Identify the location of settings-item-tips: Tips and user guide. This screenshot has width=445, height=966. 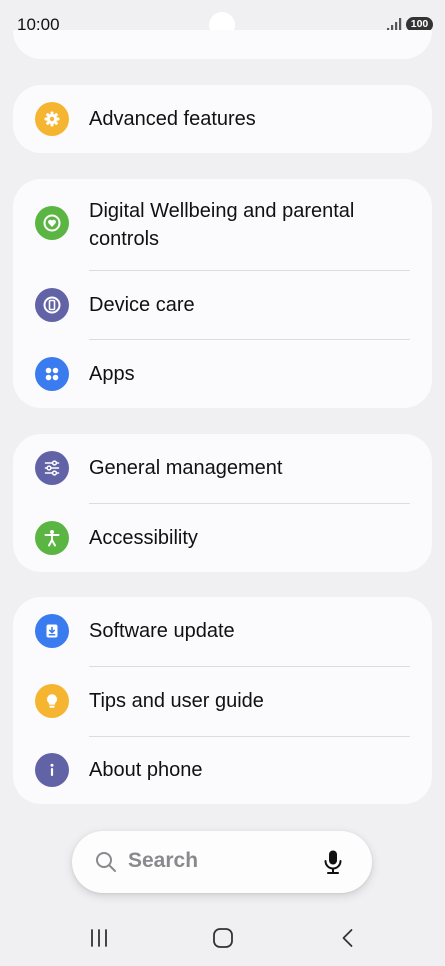
(222, 701).